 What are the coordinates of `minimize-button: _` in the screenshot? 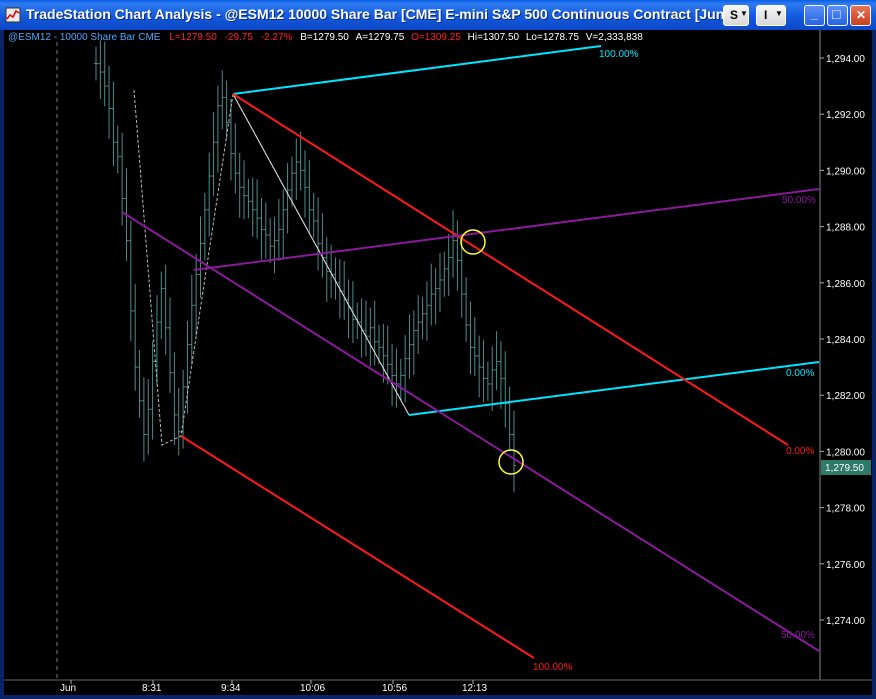 It's located at (814, 15).